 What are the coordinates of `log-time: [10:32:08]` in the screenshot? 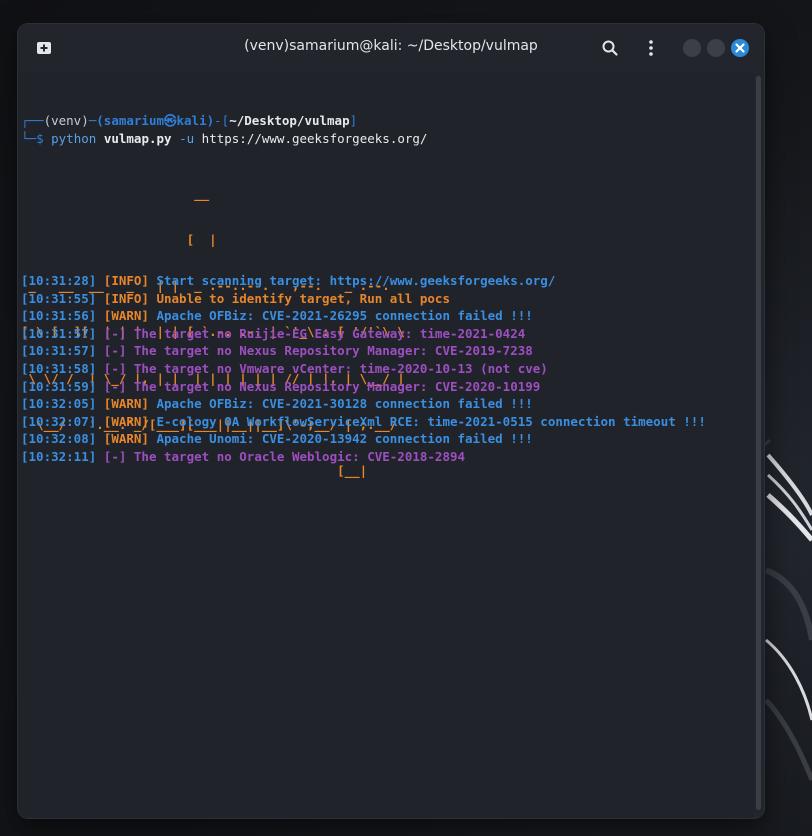 It's located at (59, 439).